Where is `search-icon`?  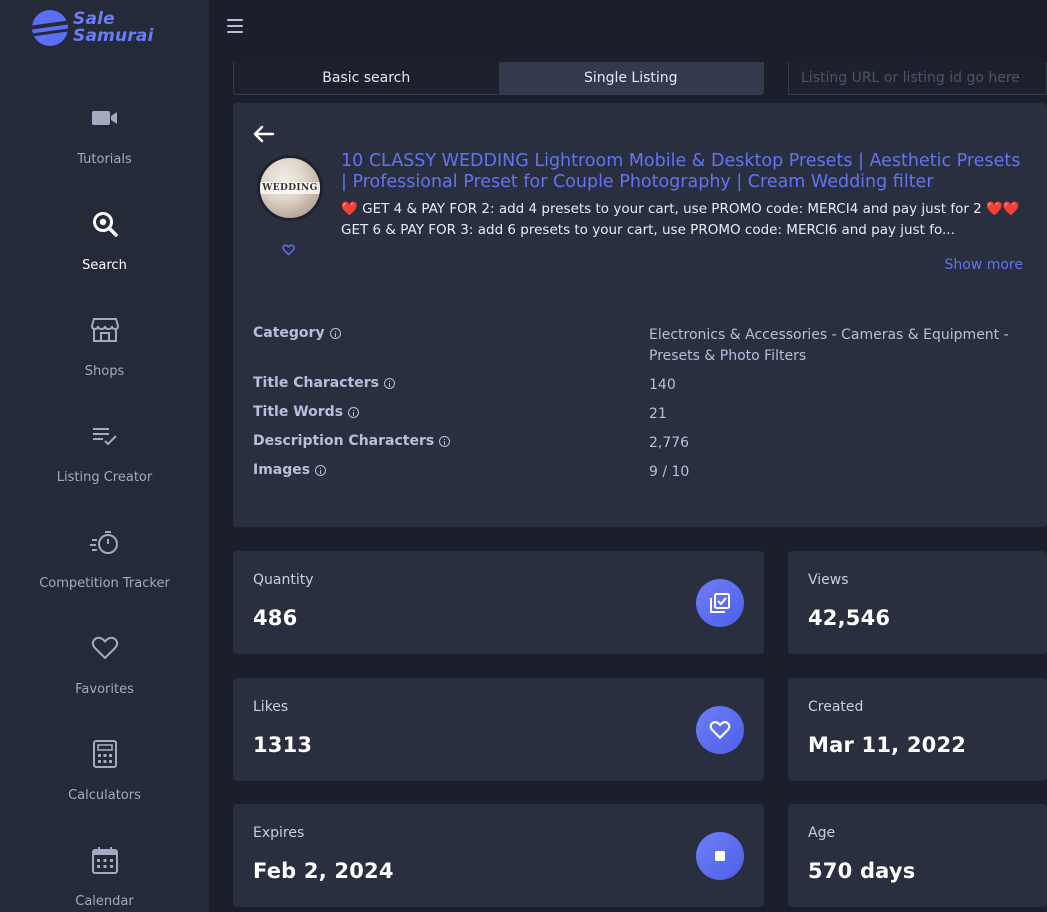
search-icon is located at coordinates (105, 224).